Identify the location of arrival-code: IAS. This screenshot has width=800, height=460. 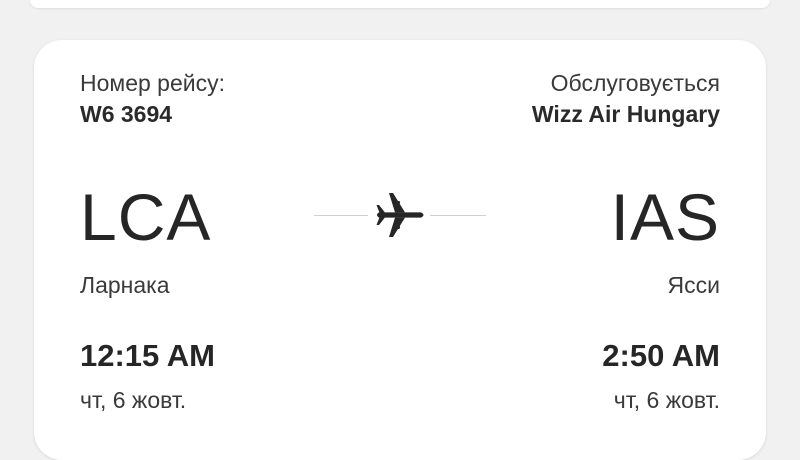
(665, 217).